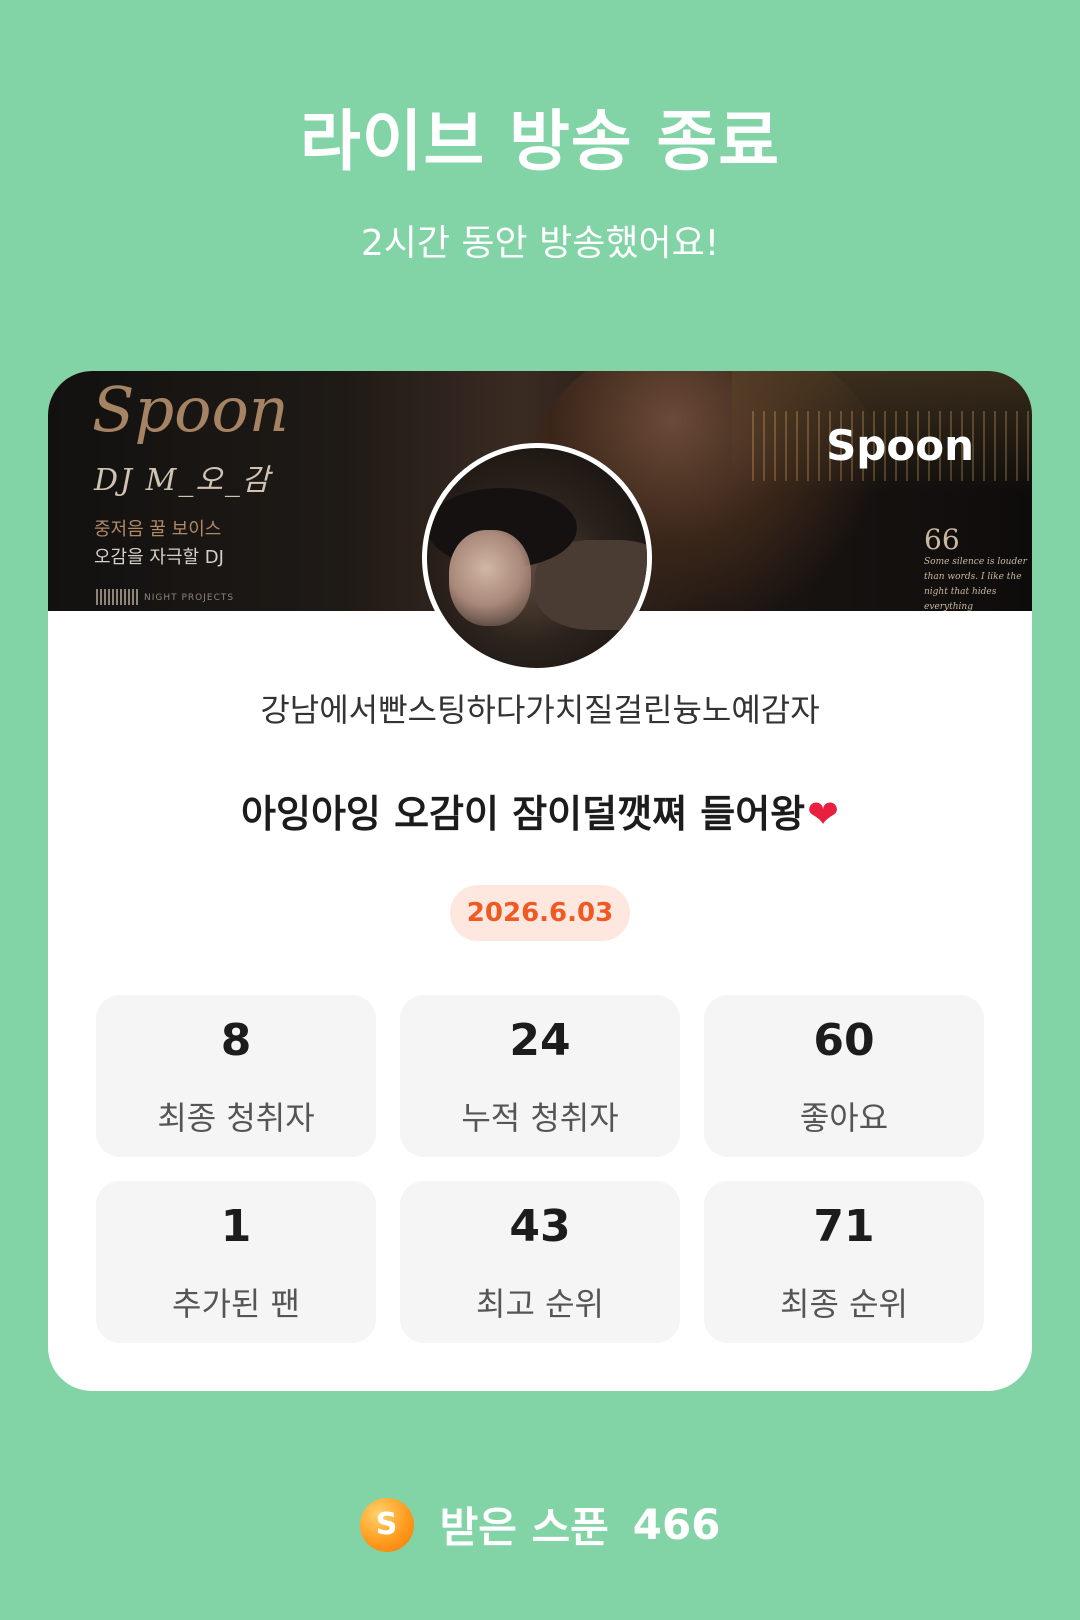 The image size is (1080, 1620). I want to click on spoons-received-label: 받은 스푼, so click(524, 1527).